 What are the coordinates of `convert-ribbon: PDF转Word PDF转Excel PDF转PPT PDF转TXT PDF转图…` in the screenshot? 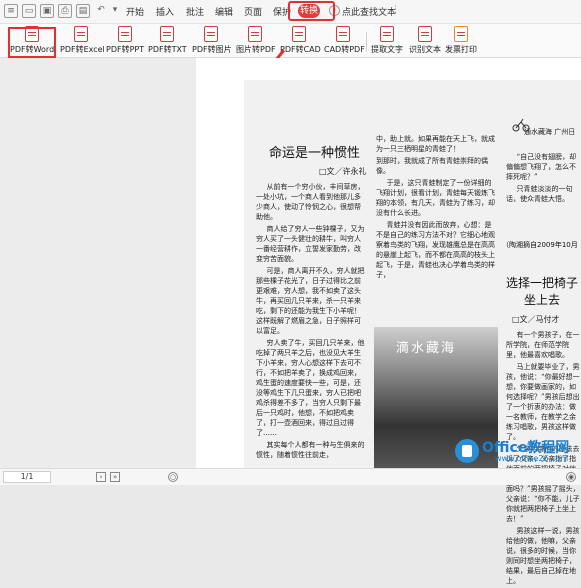 It's located at (290, 41).